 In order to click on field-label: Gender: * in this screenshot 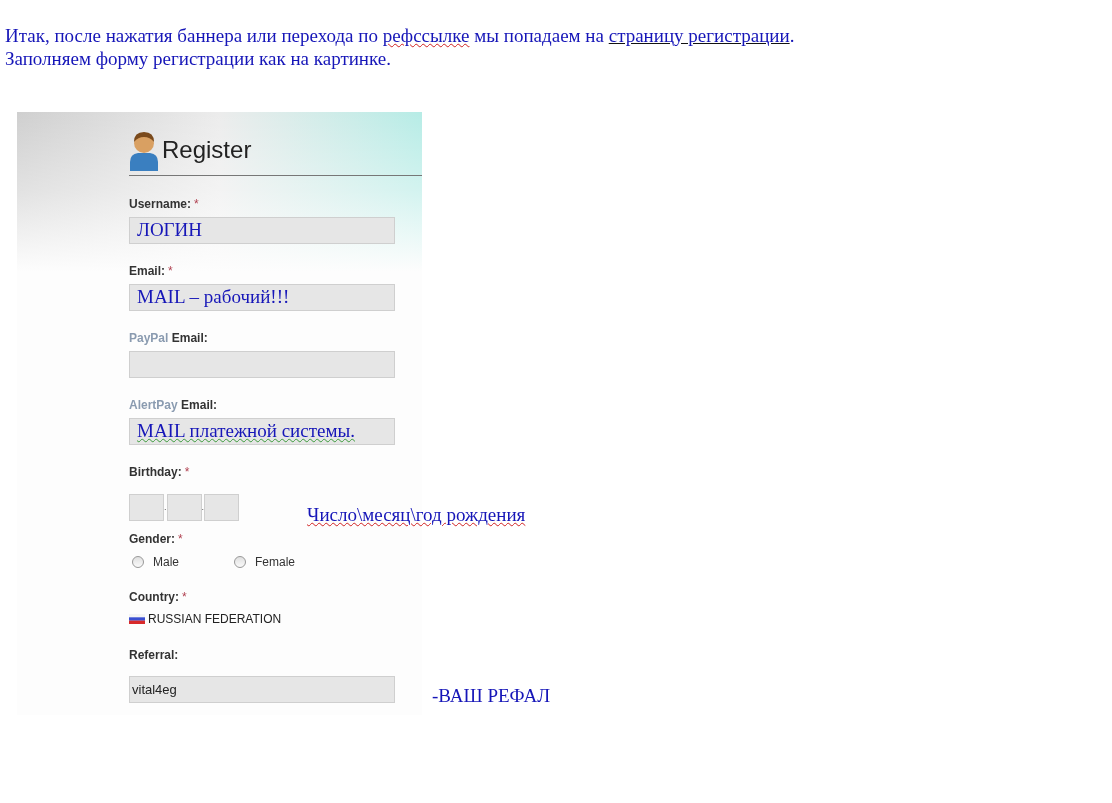, I will do `click(156, 540)`.